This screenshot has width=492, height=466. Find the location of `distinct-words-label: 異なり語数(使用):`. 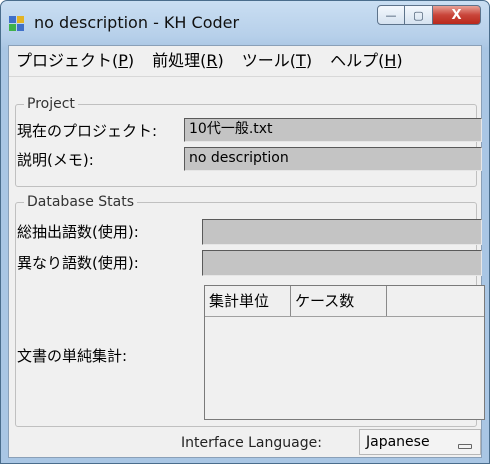

distinct-words-label: 異なり語数(使用): is located at coordinates (78, 263).